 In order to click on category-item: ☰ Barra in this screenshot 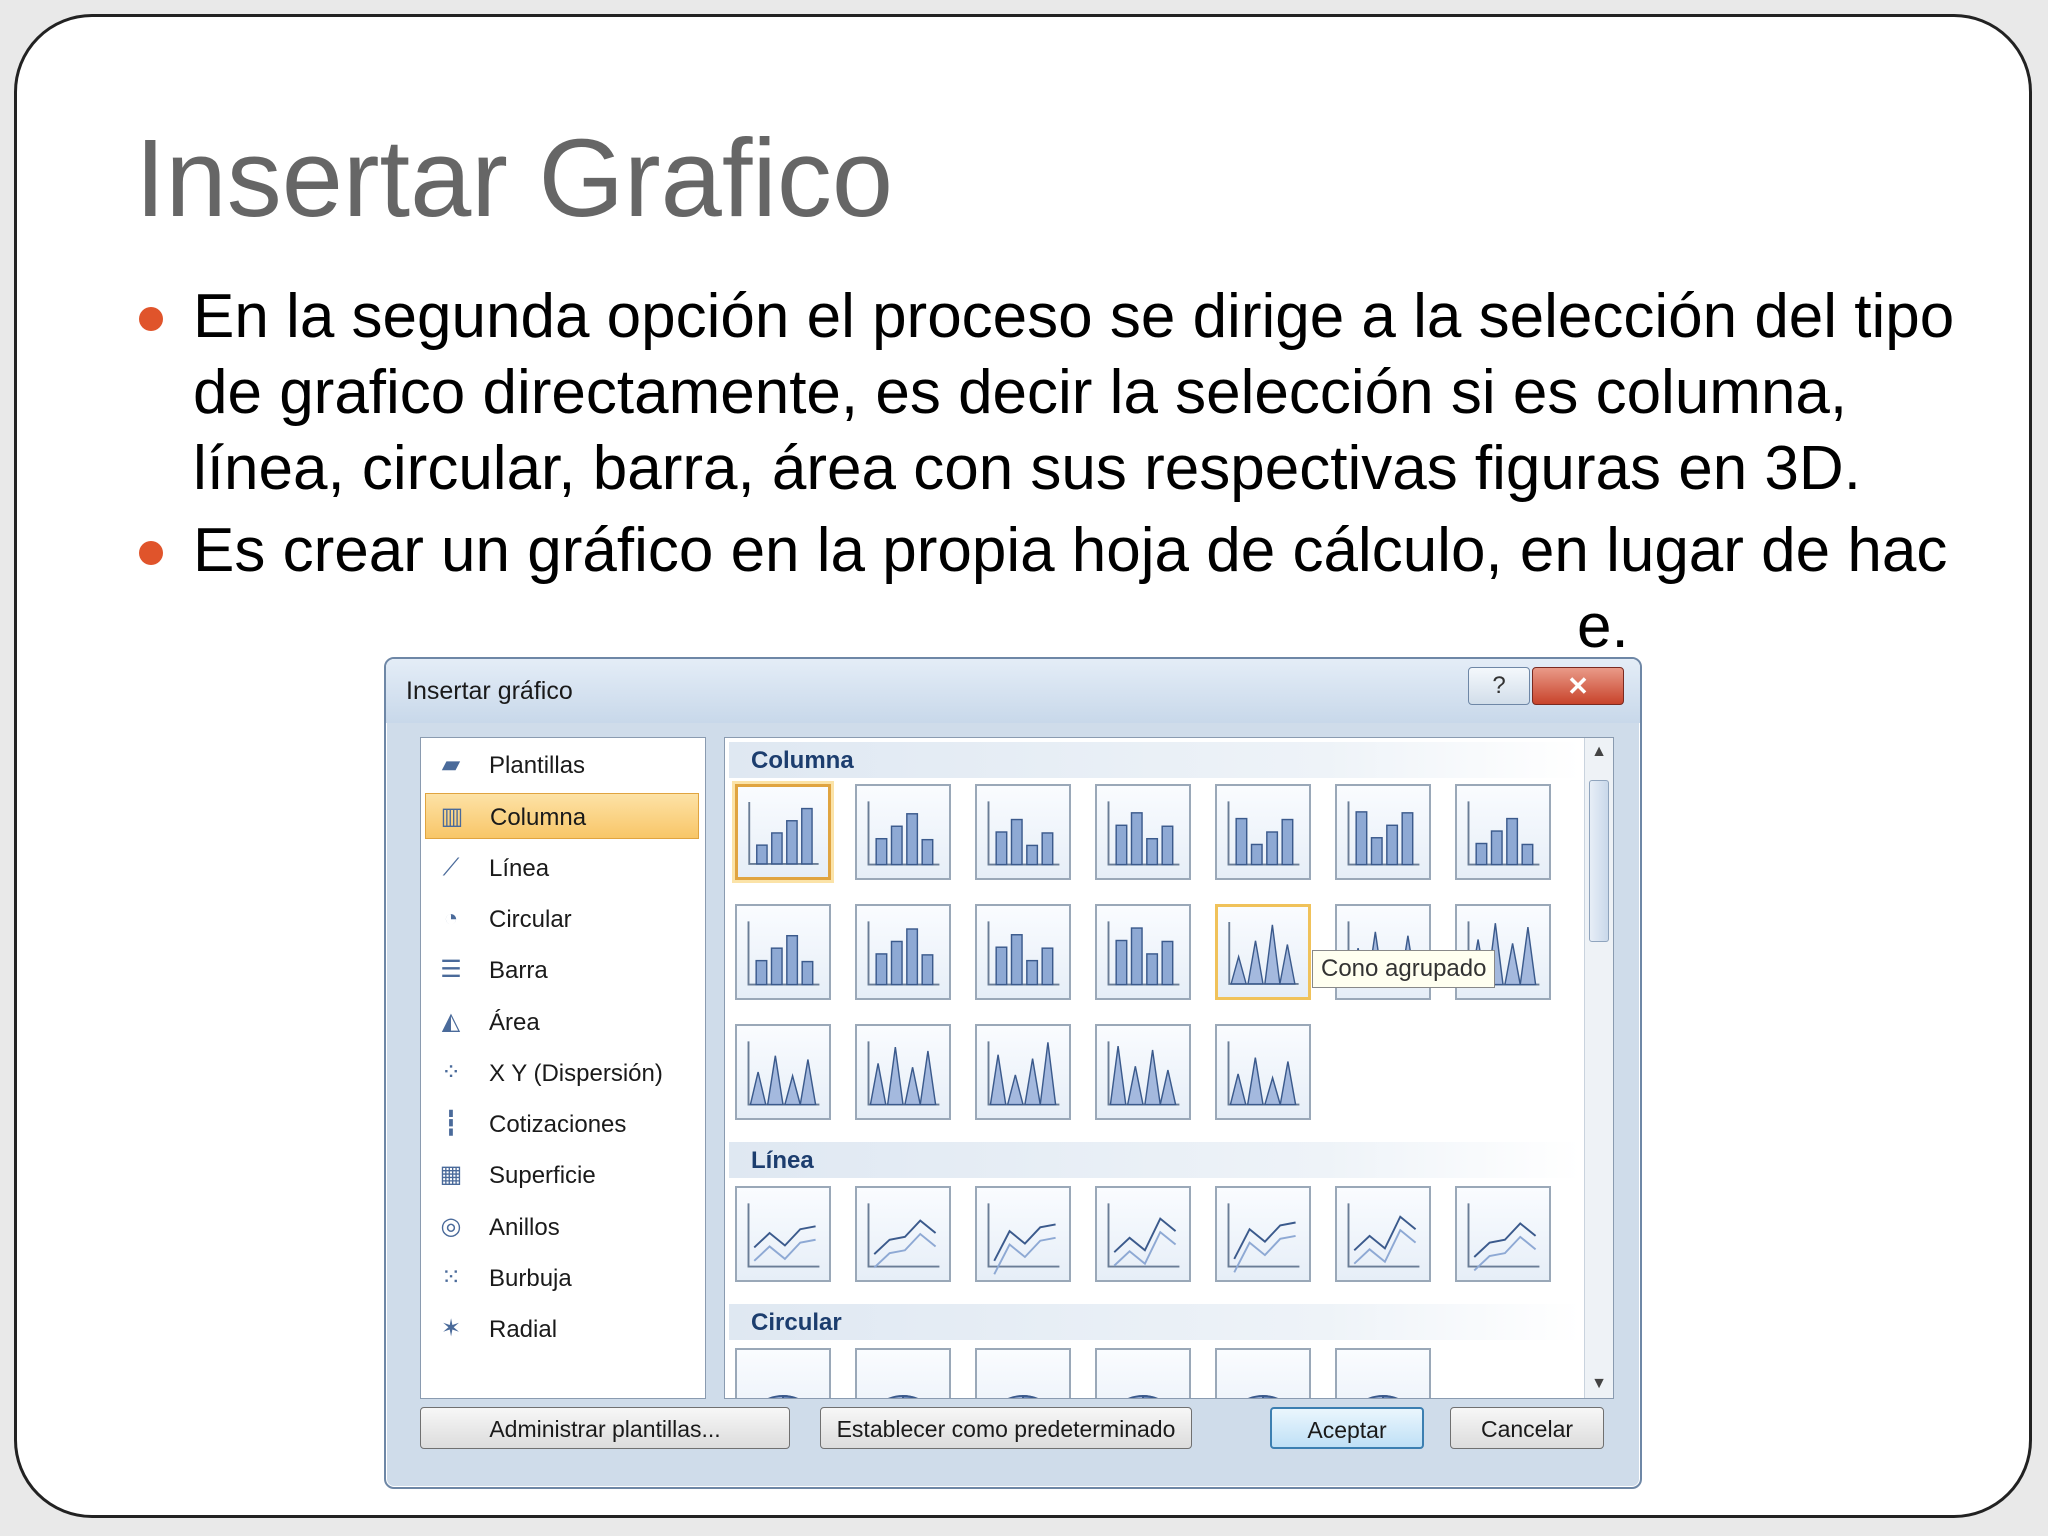, I will do `click(562, 970)`.